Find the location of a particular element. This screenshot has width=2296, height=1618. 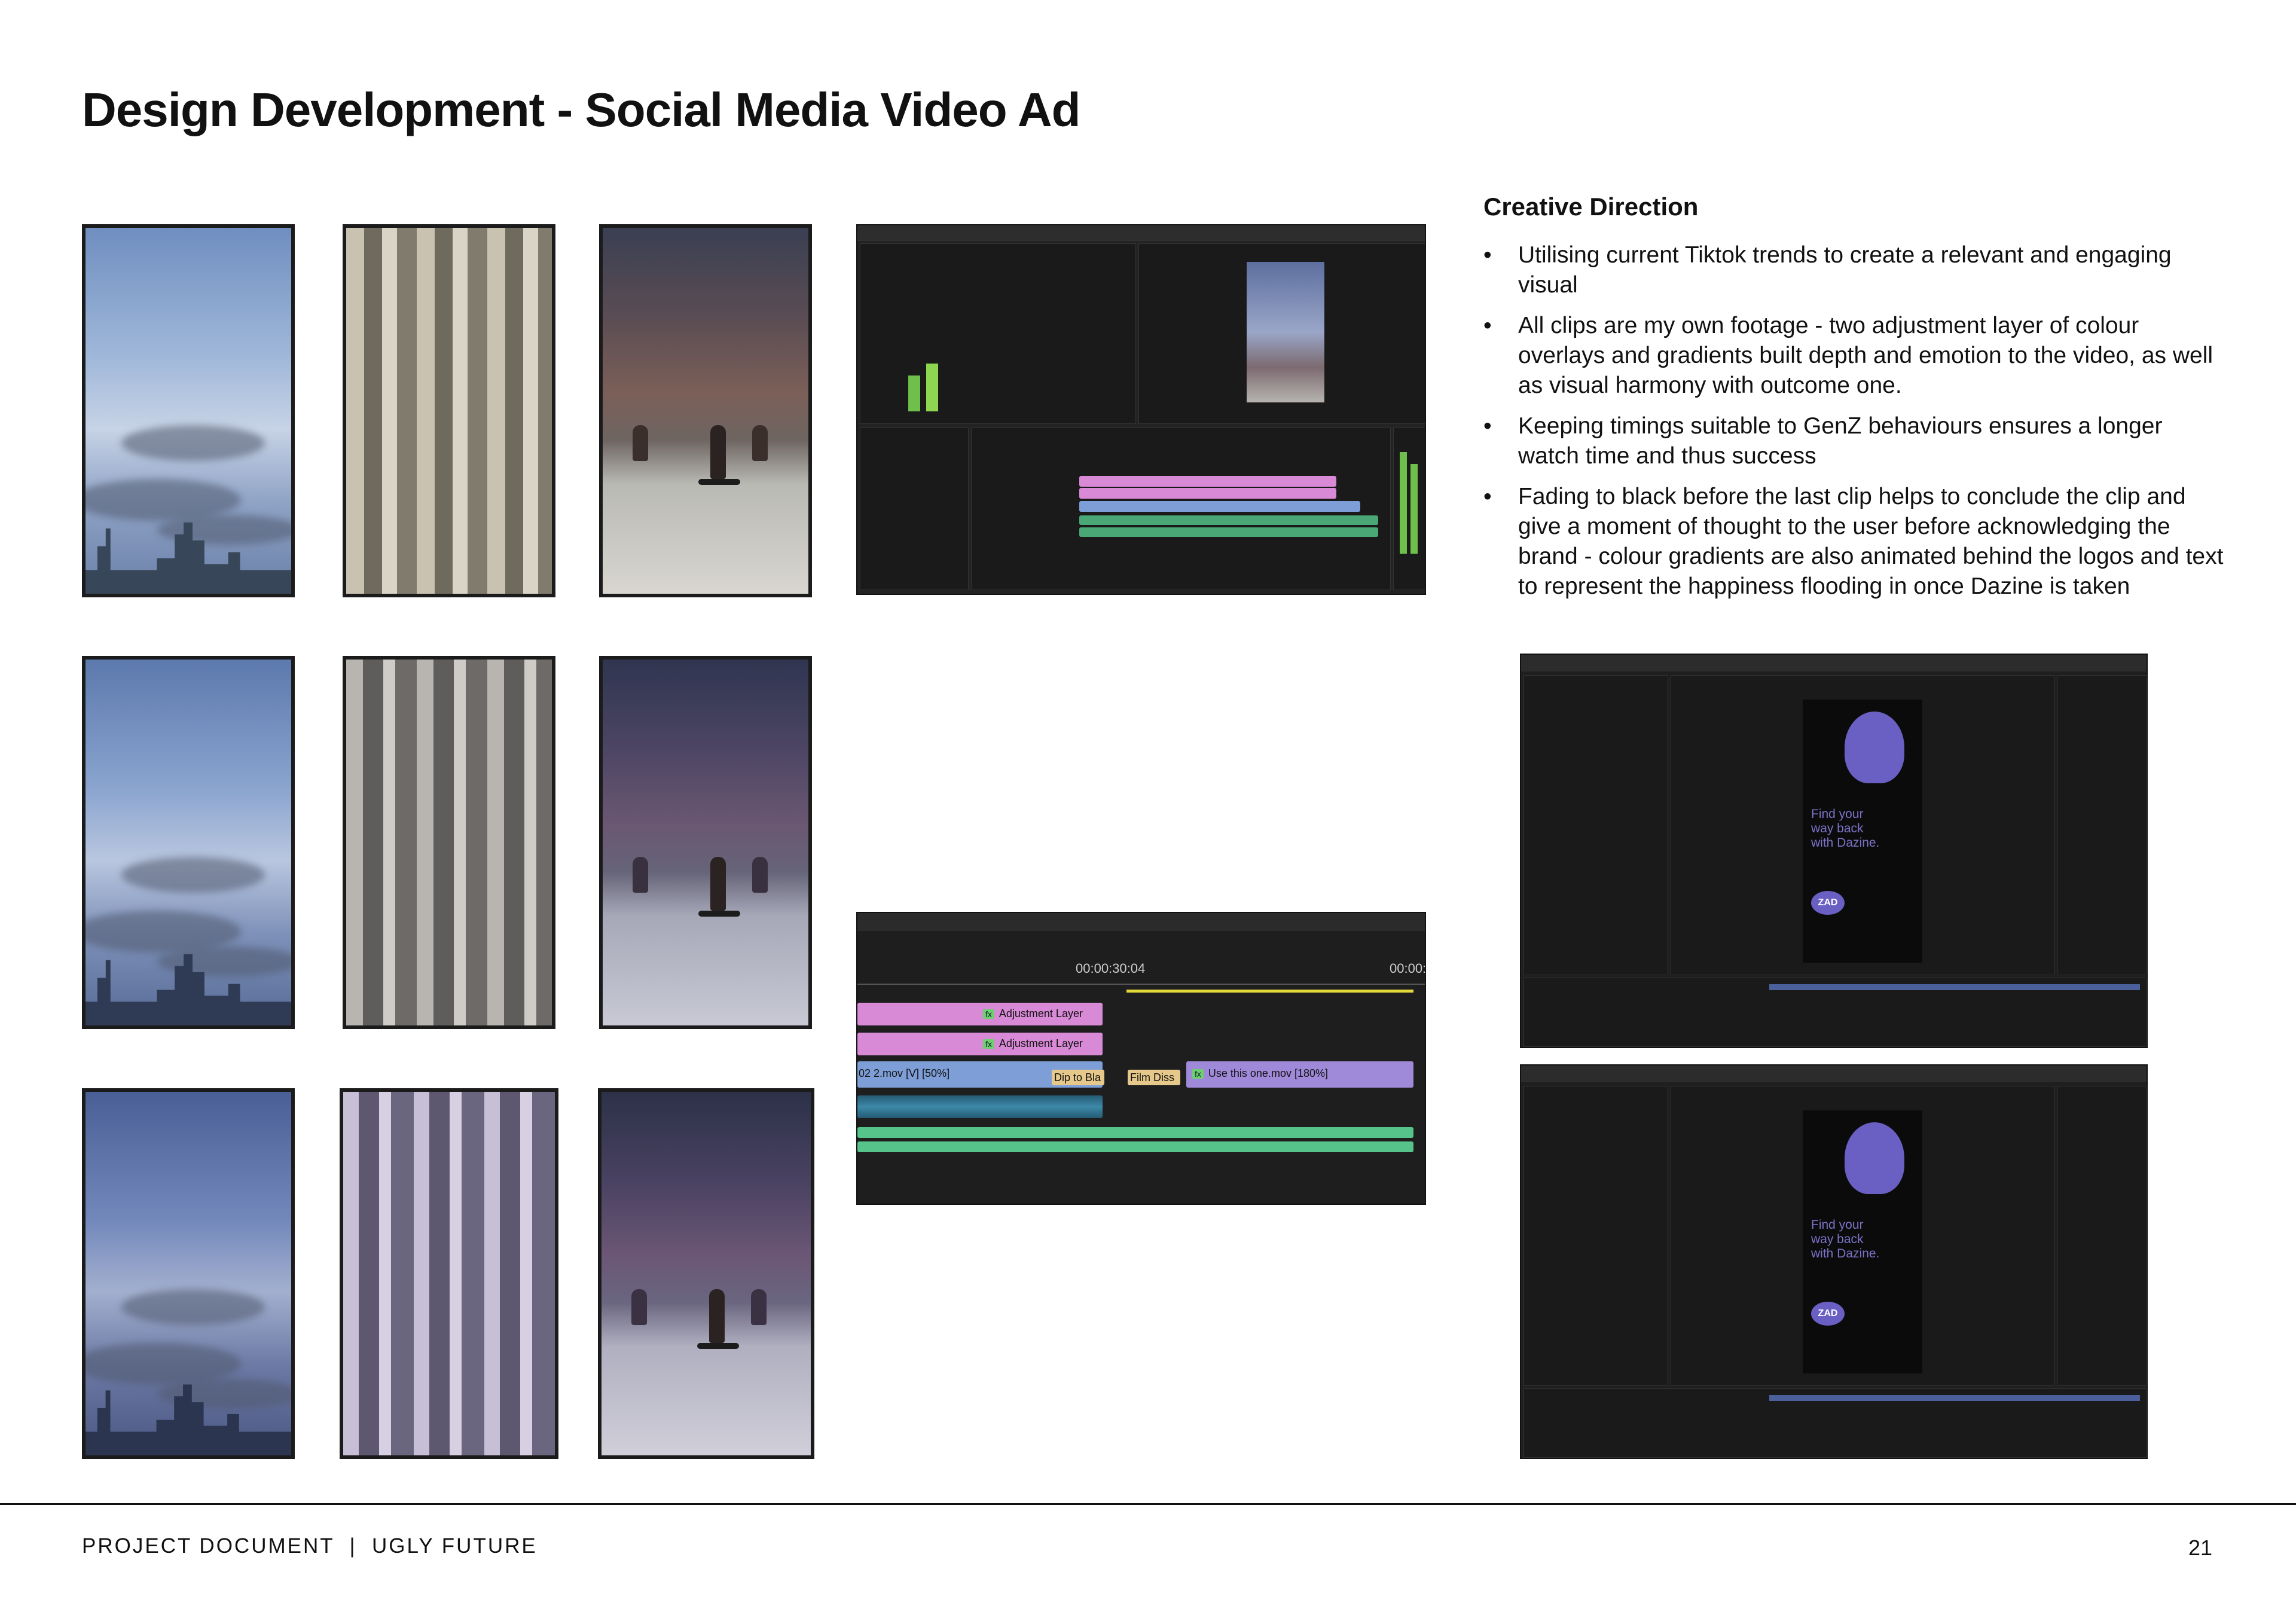

footer-divider is located at coordinates (1148, 1504).